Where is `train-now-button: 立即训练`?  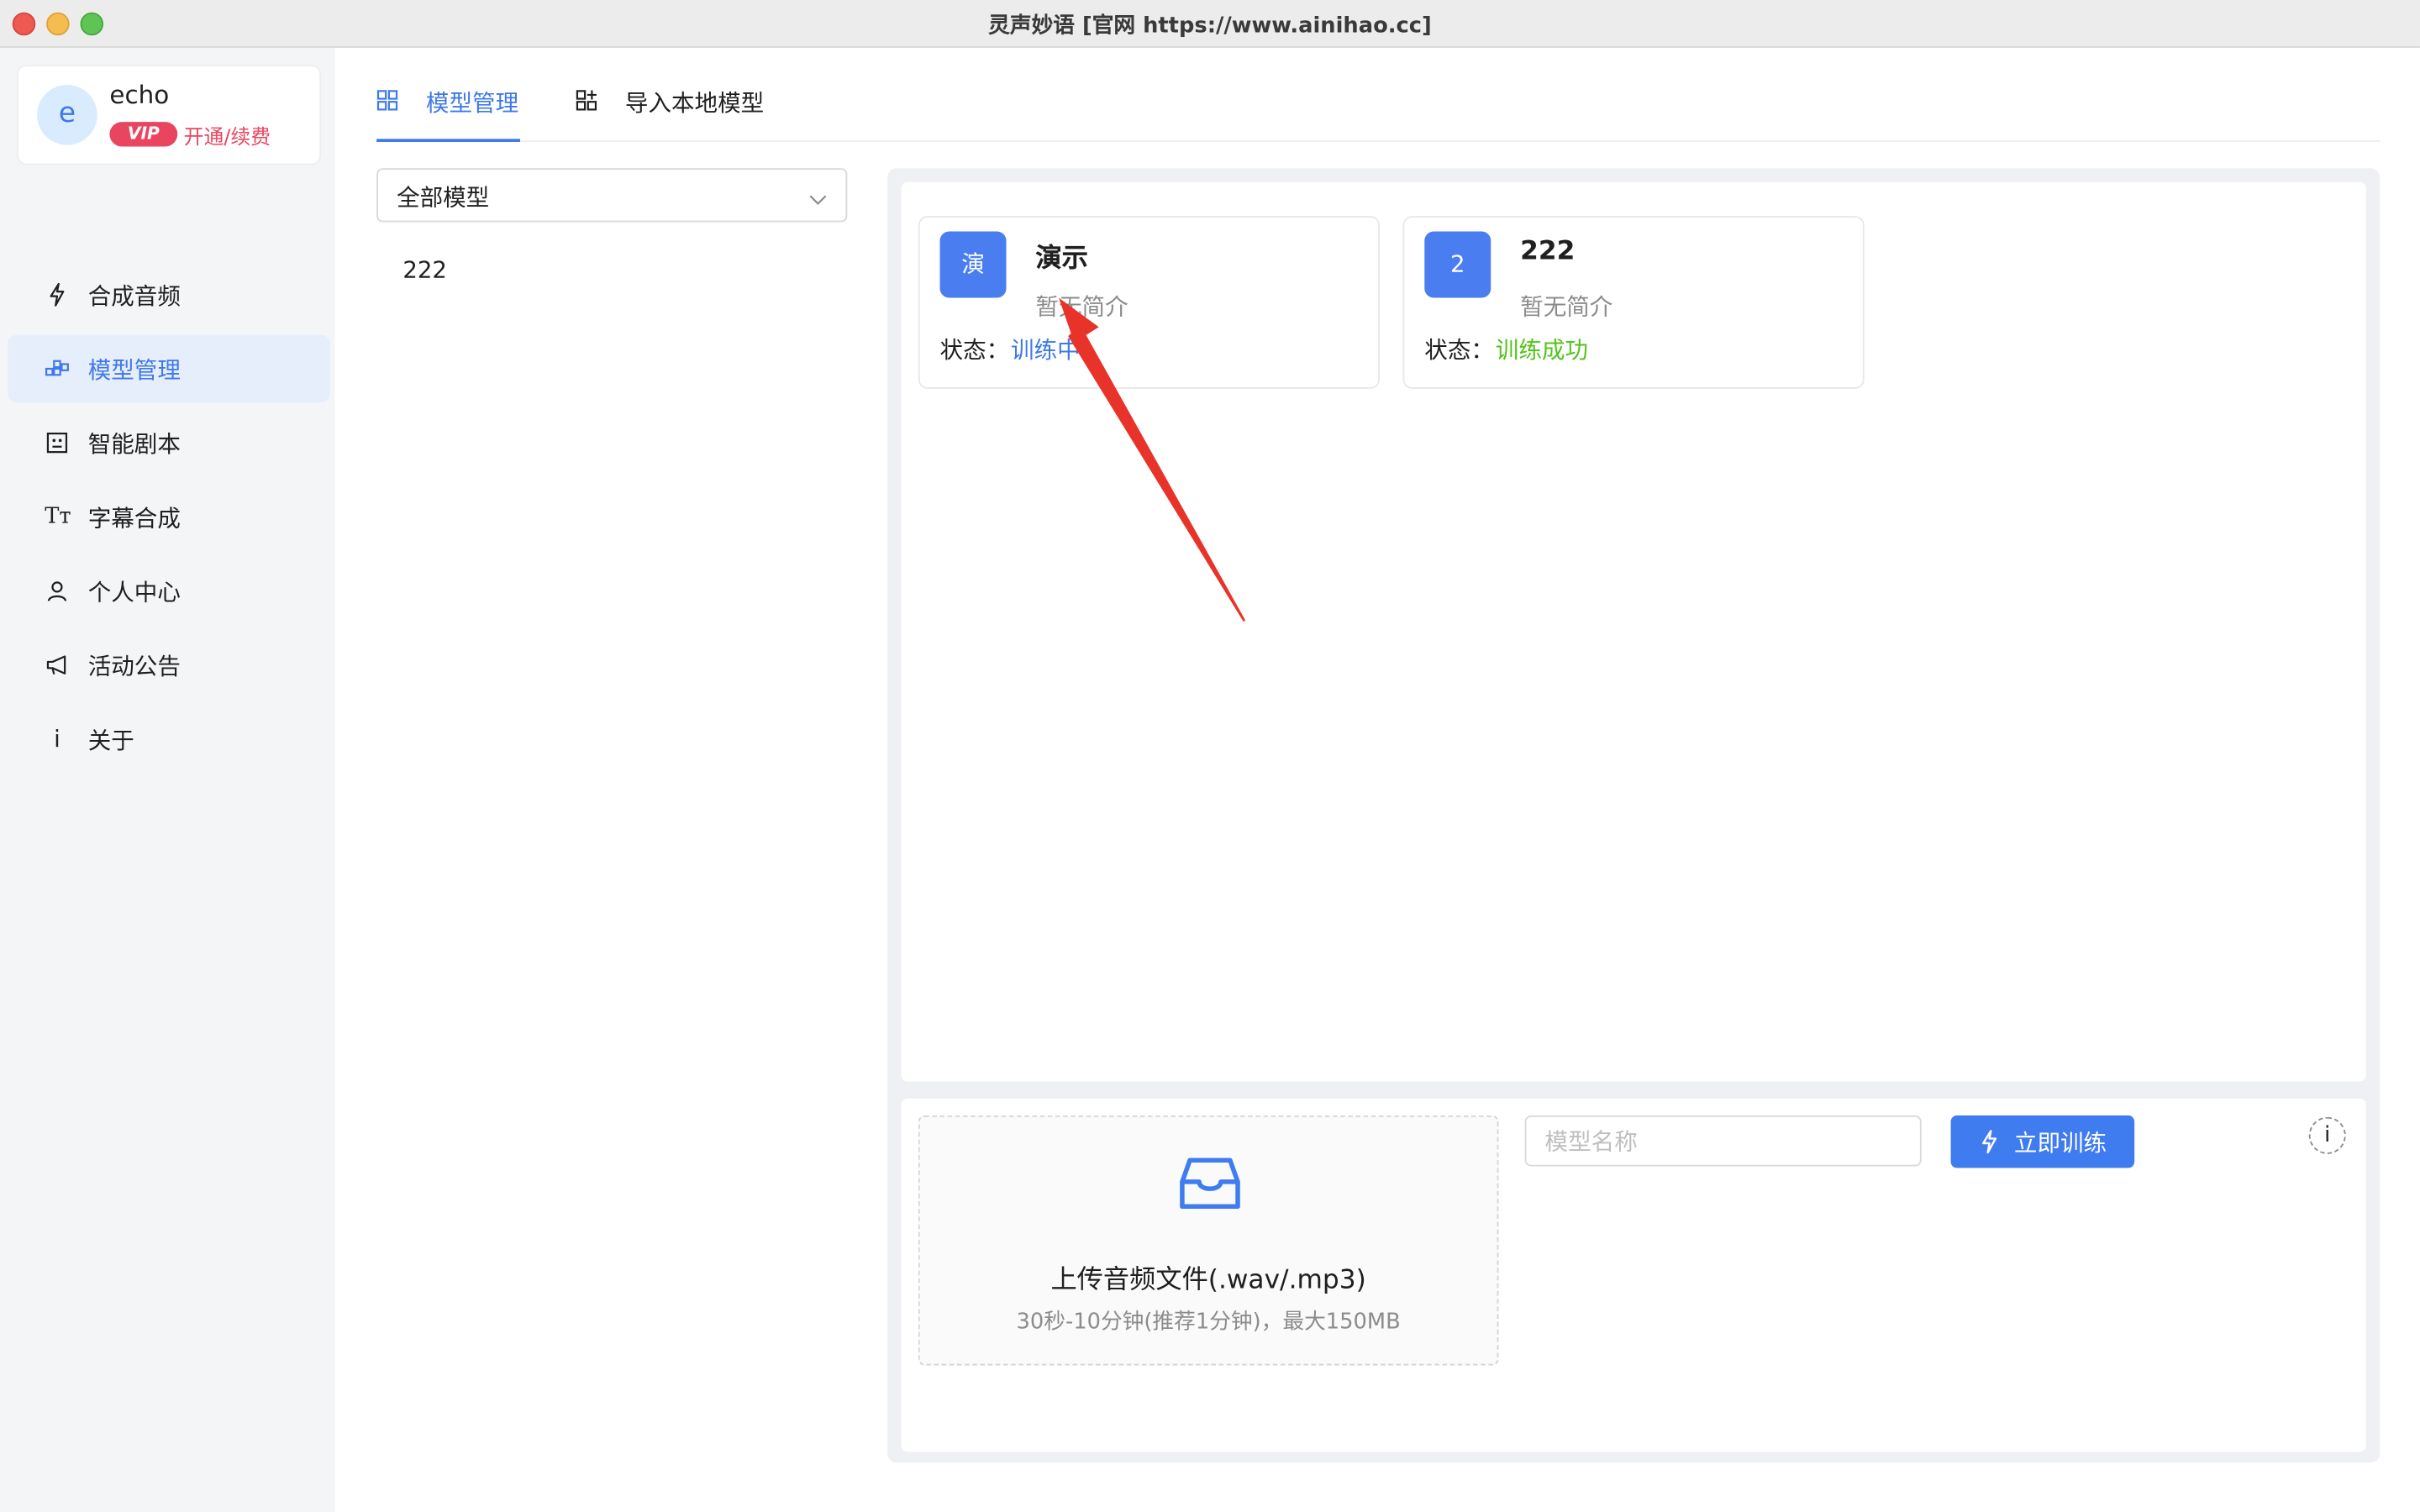
train-now-button: 立即训练 is located at coordinates (2043, 1141).